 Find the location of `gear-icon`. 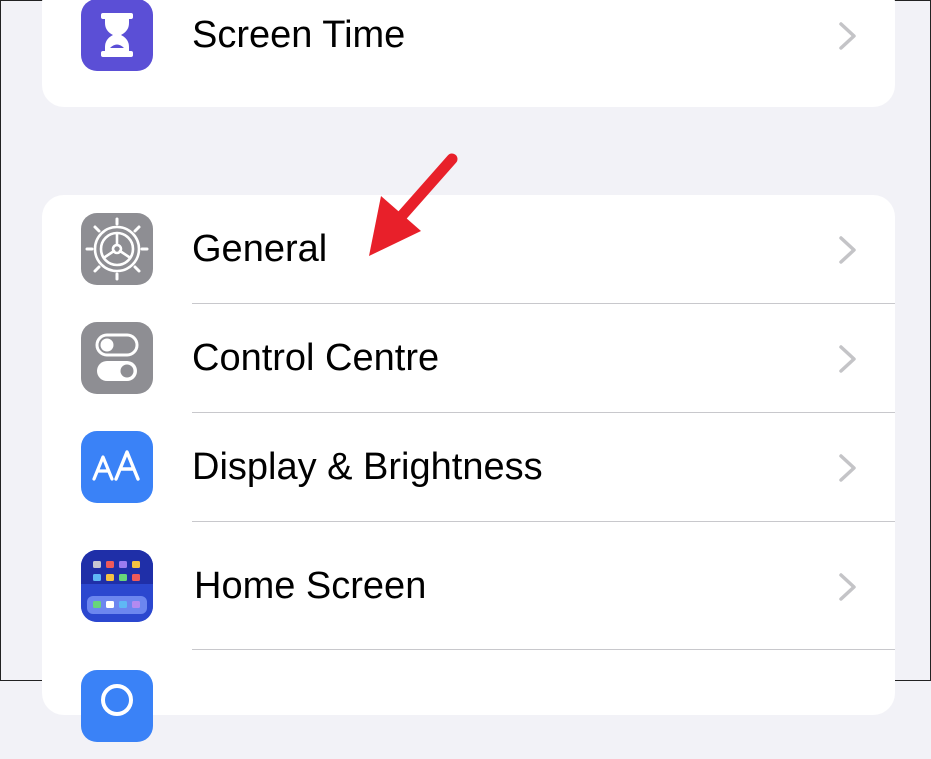

gear-icon is located at coordinates (117, 249).